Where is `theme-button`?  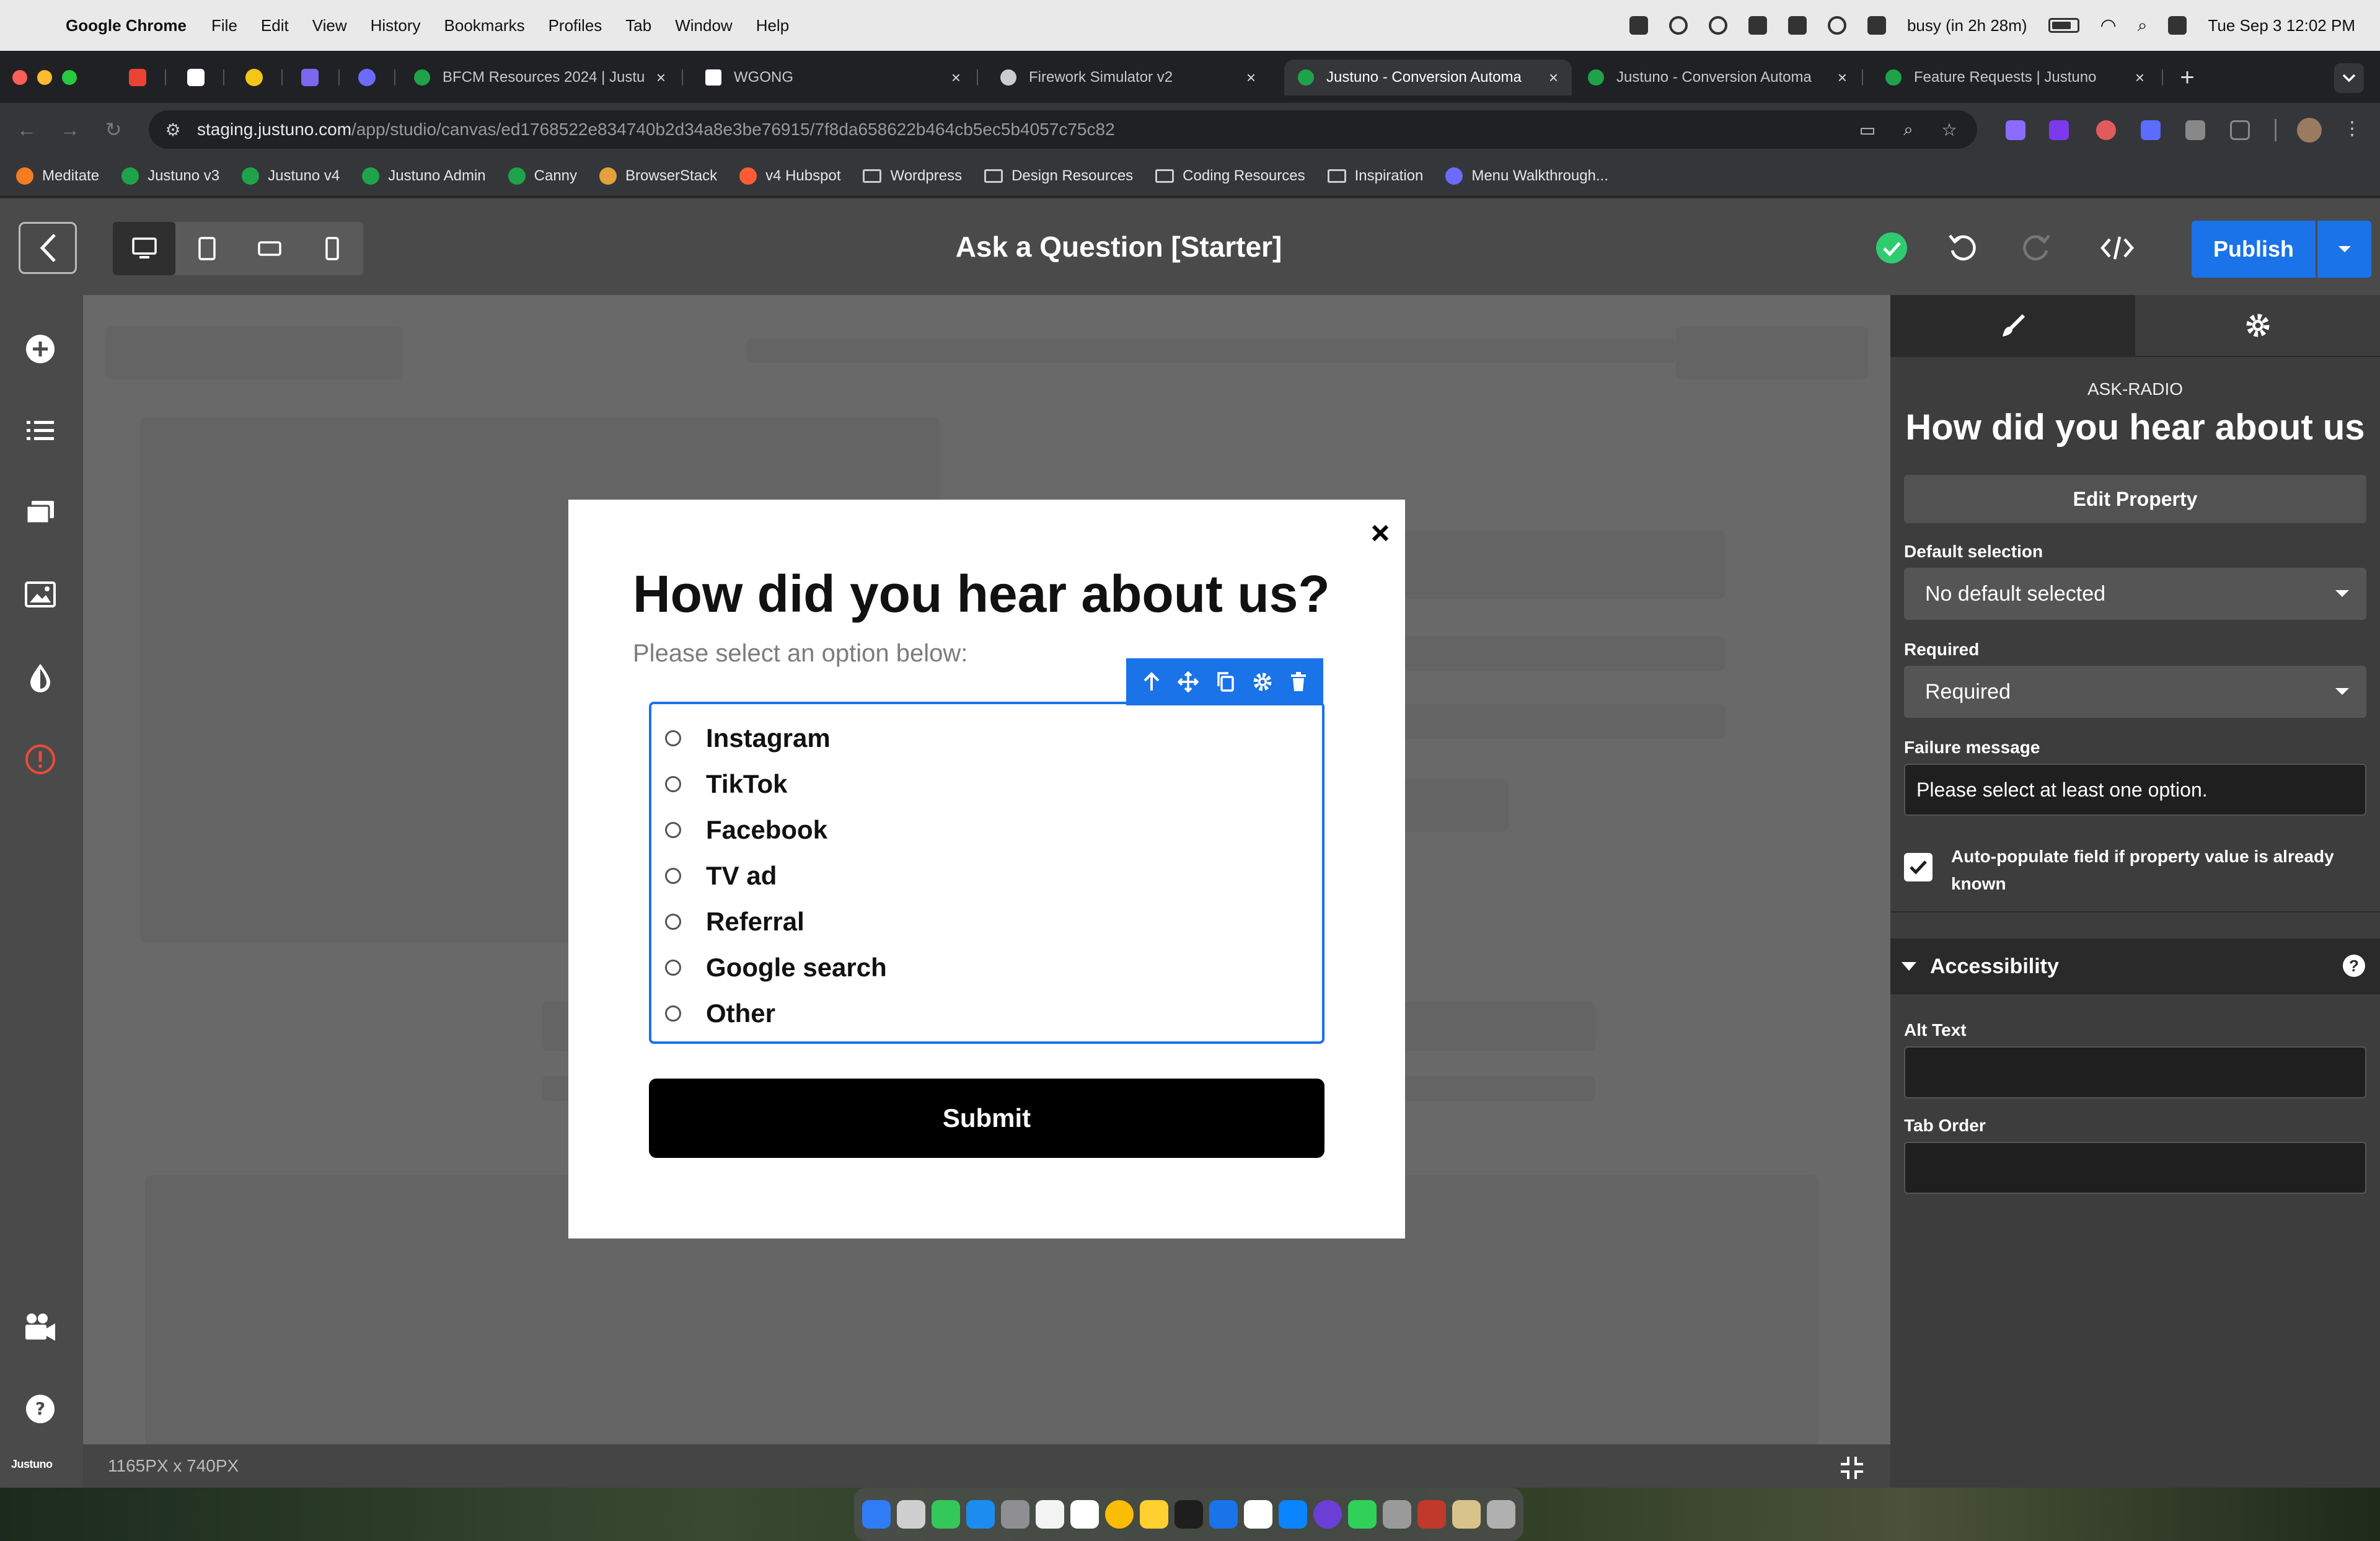 theme-button is located at coordinates (40, 677).